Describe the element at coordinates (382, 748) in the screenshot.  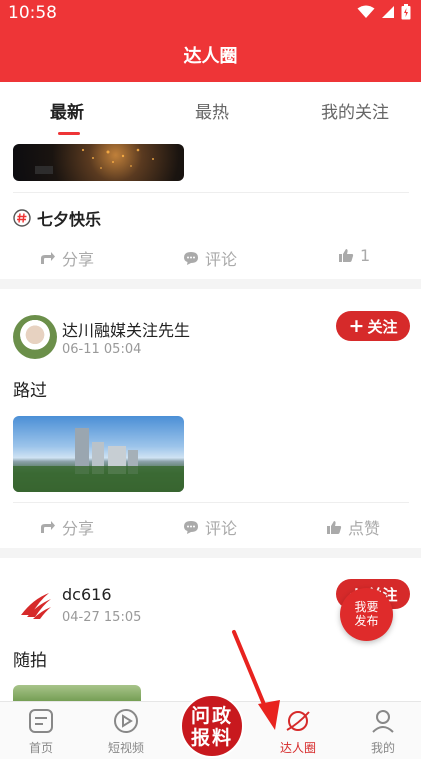
I see `nav-mine-label: 我的` at that location.